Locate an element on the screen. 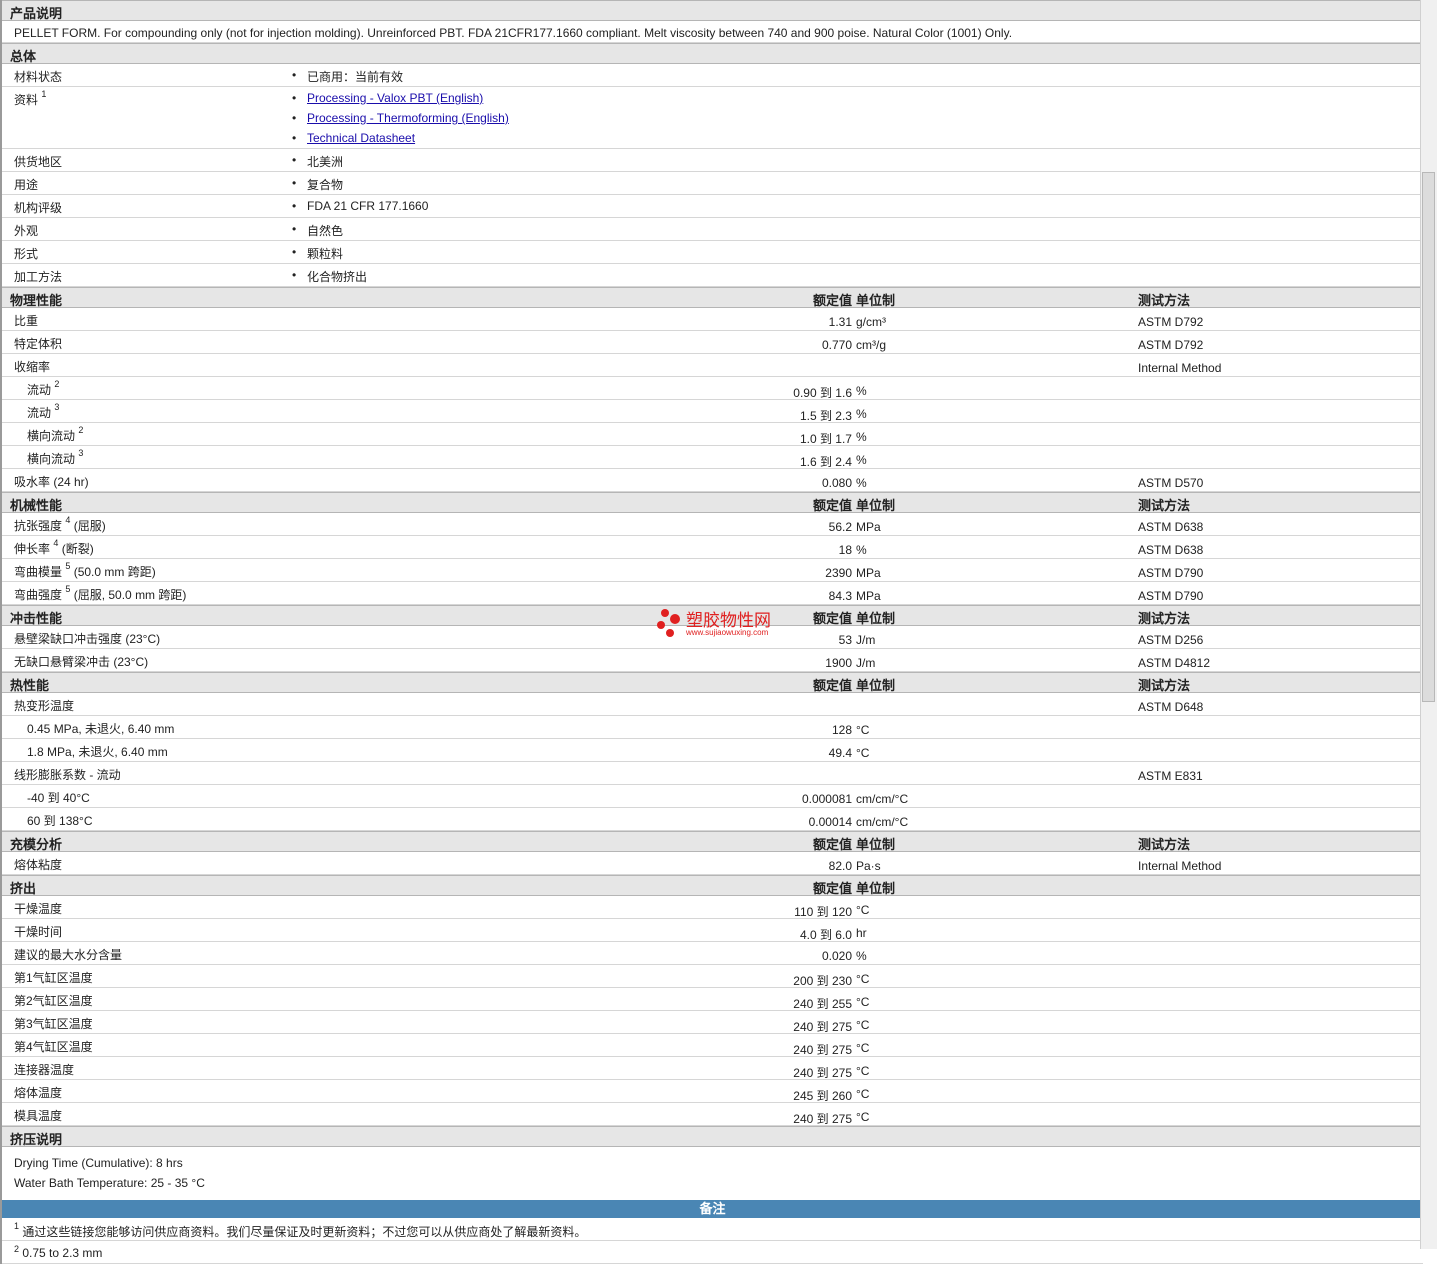 The height and width of the screenshot is (1264, 1437). footnote-ref: 5 is located at coordinates (68, 566).